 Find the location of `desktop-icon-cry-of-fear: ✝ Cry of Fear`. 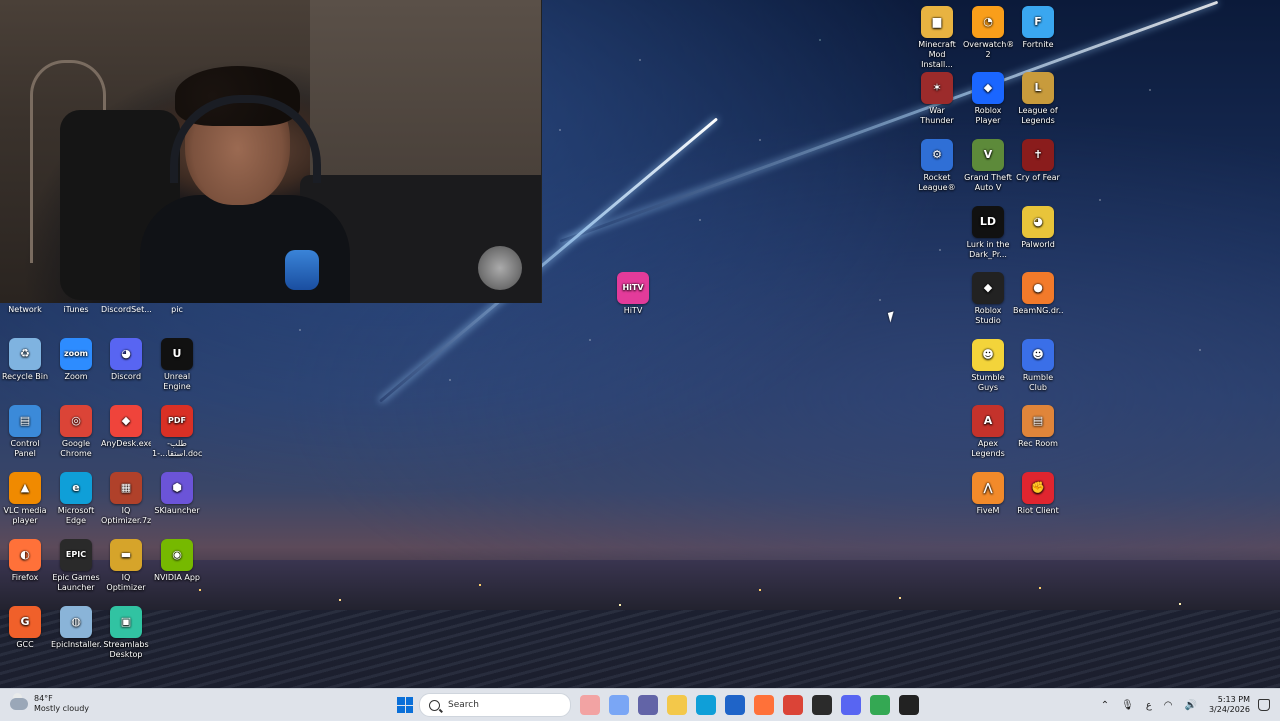

desktop-icon-cry-of-fear: ✝ Cry of Fear is located at coordinates (1038, 161).